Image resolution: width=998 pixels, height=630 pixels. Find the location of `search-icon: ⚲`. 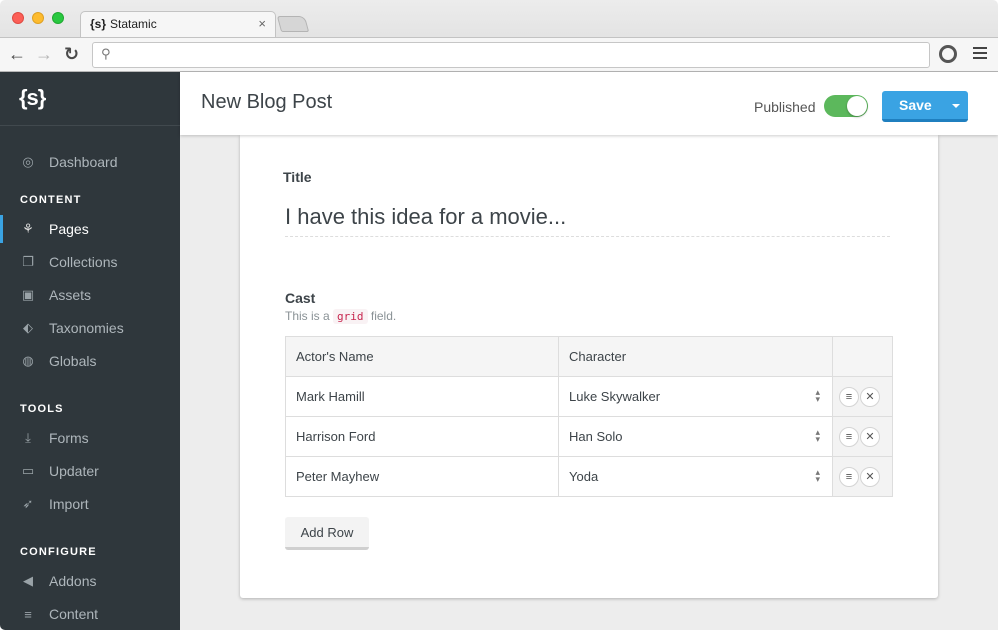

search-icon: ⚲ is located at coordinates (106, 53).